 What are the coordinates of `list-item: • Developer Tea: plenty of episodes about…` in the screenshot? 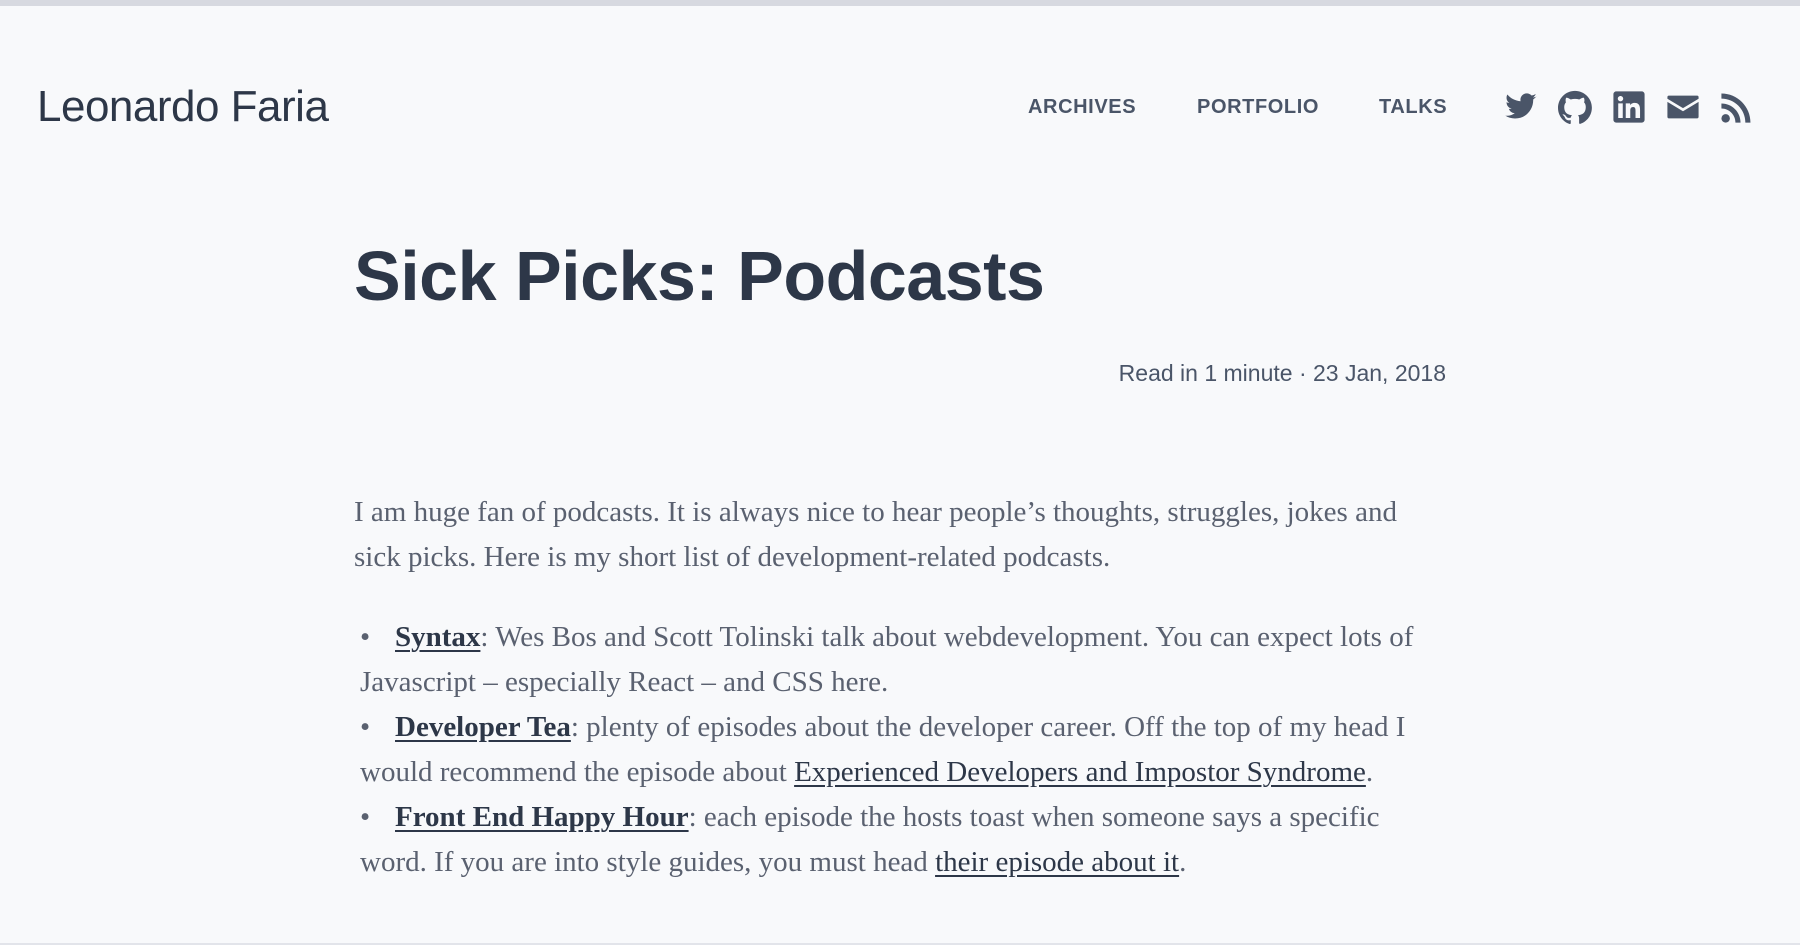 It's located at (900, 750).